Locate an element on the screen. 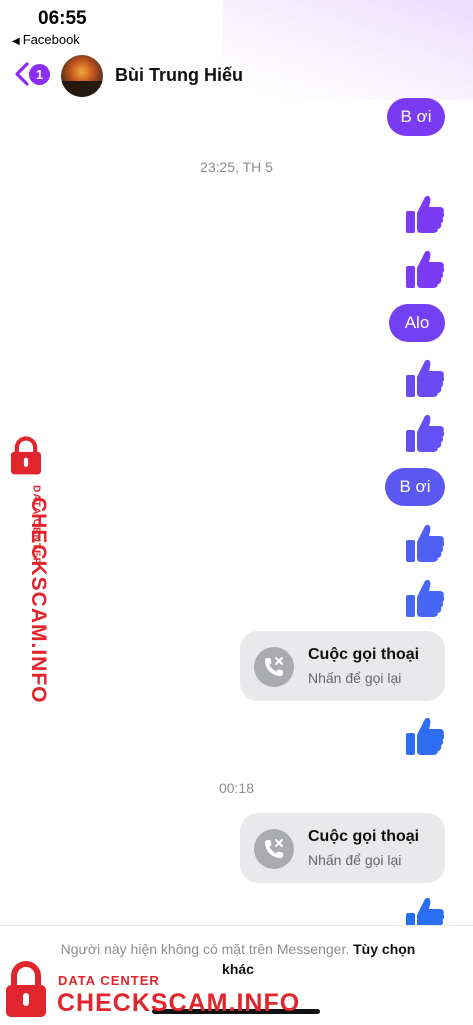  back-app-label: Facebook is located at coordinates (51, 39).